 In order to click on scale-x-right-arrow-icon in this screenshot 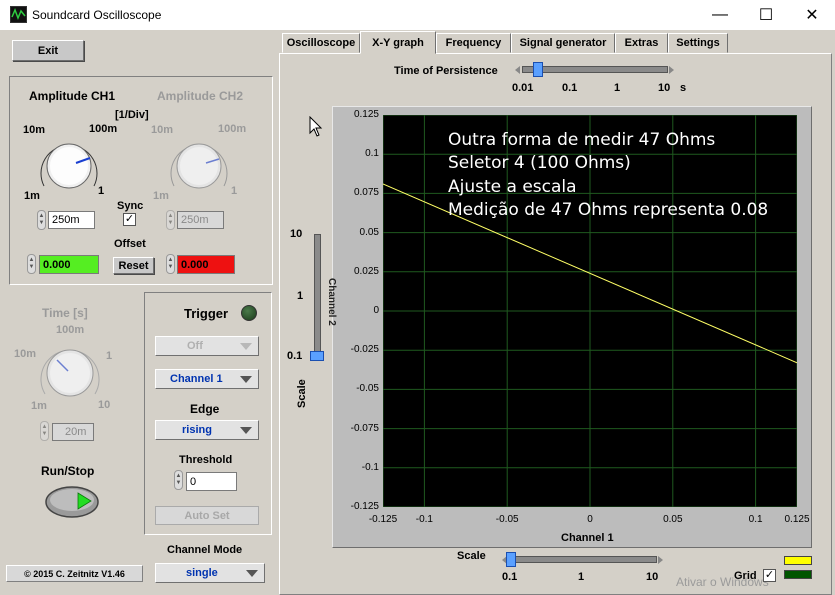, I will do `click(660, 560)`.